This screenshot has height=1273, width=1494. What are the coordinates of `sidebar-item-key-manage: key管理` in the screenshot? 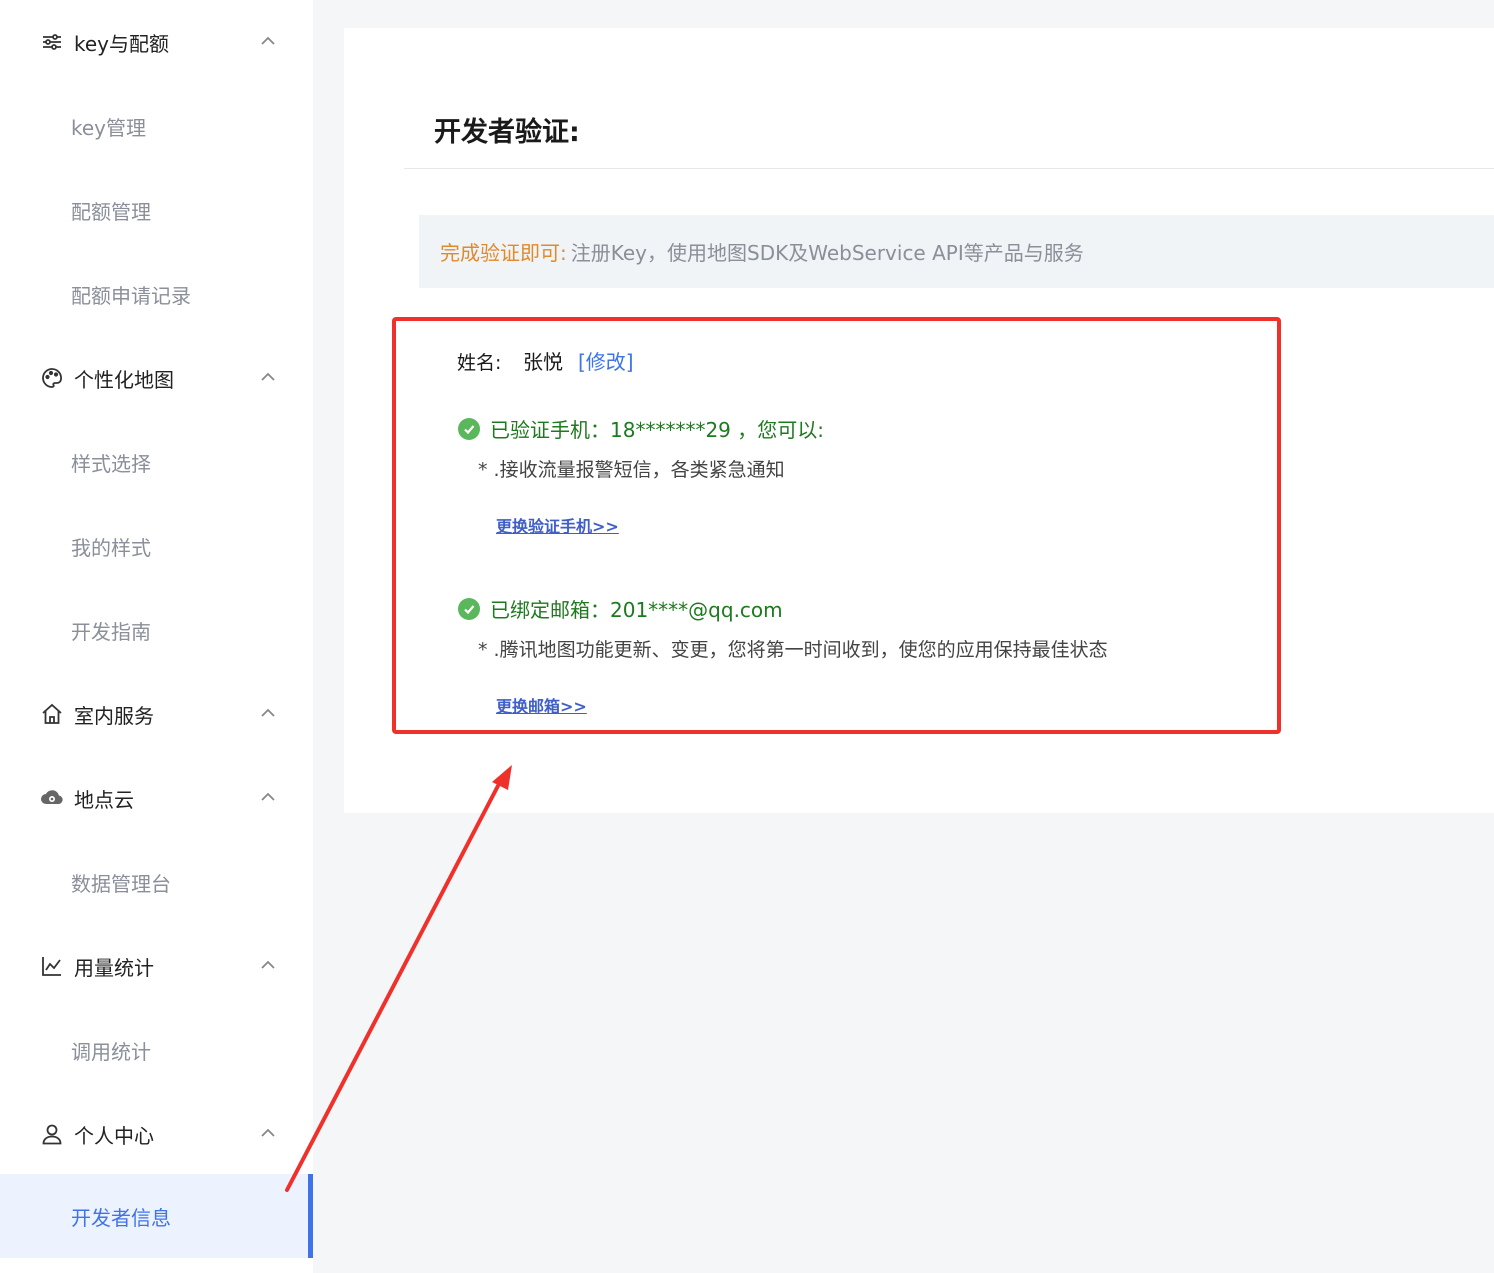 It's located at (156, 126).